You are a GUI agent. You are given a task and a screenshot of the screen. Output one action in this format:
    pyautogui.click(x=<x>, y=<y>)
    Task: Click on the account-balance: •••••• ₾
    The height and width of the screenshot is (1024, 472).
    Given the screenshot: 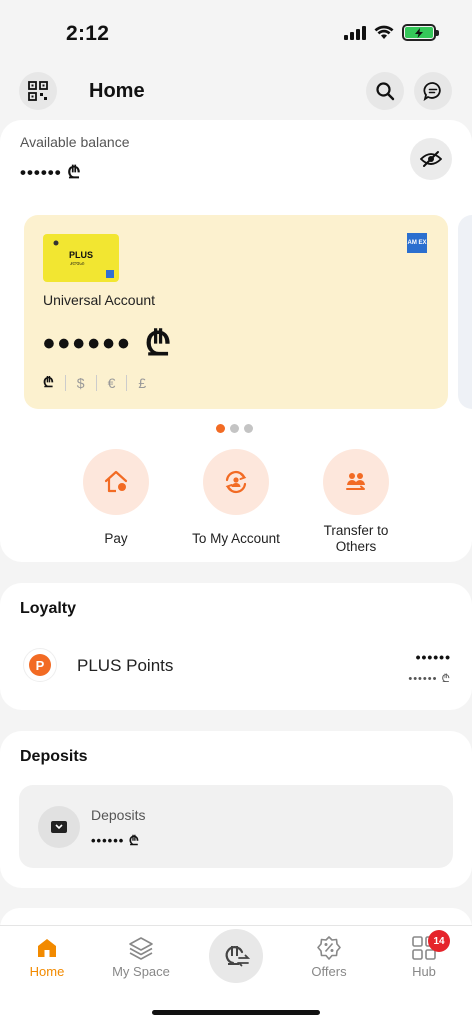 What is the action you would take?
    pyautogui.click(x=109, y=344)
    